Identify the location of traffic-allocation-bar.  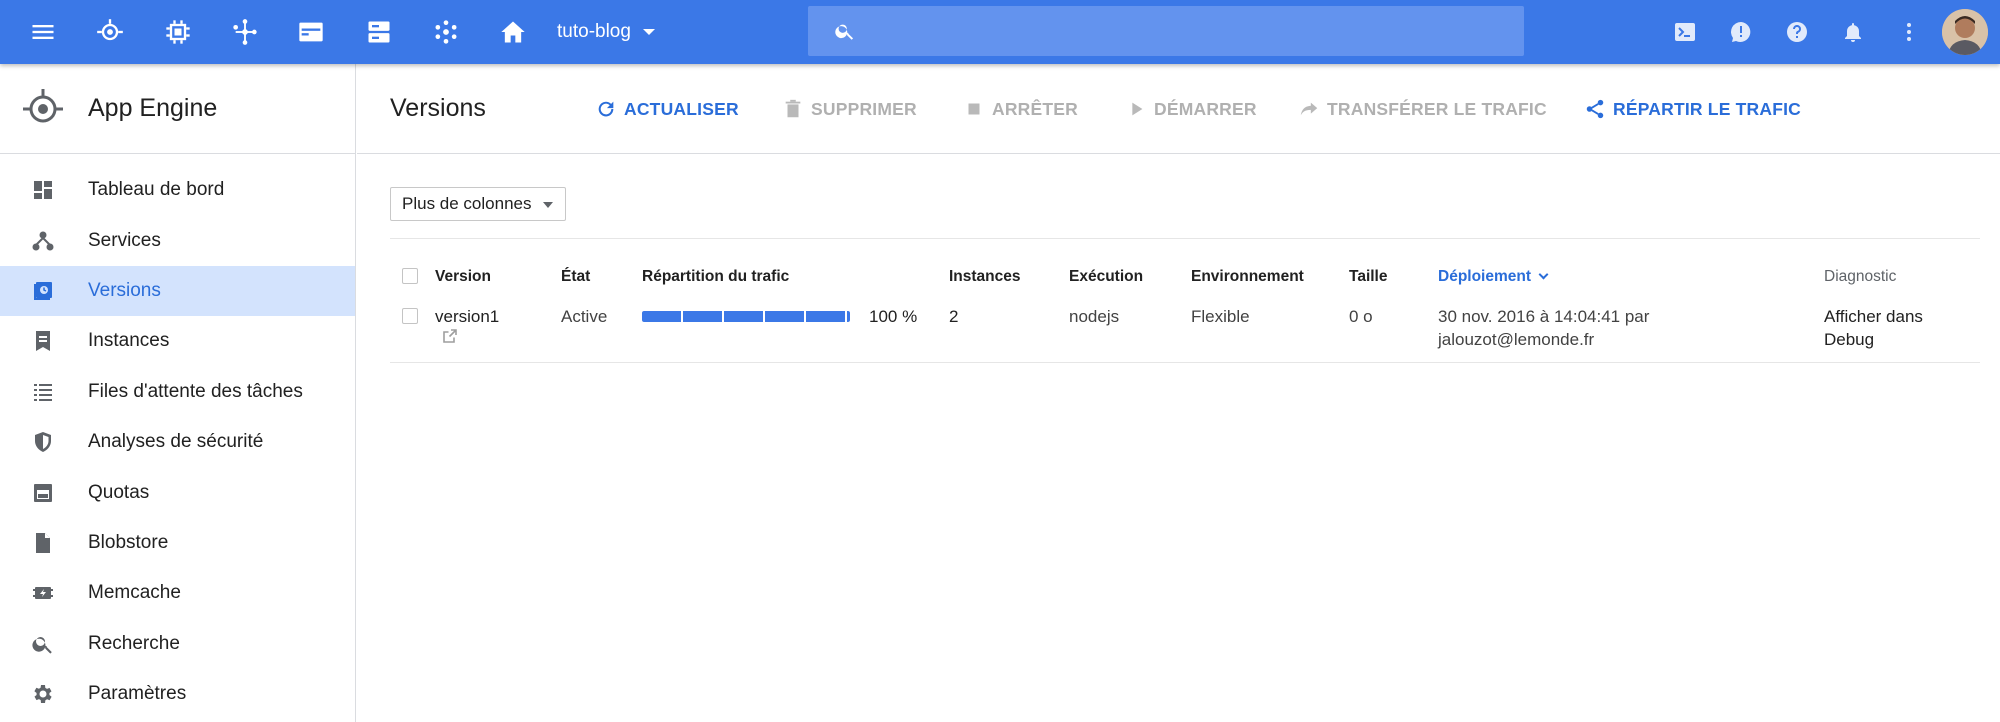
(746, 316).